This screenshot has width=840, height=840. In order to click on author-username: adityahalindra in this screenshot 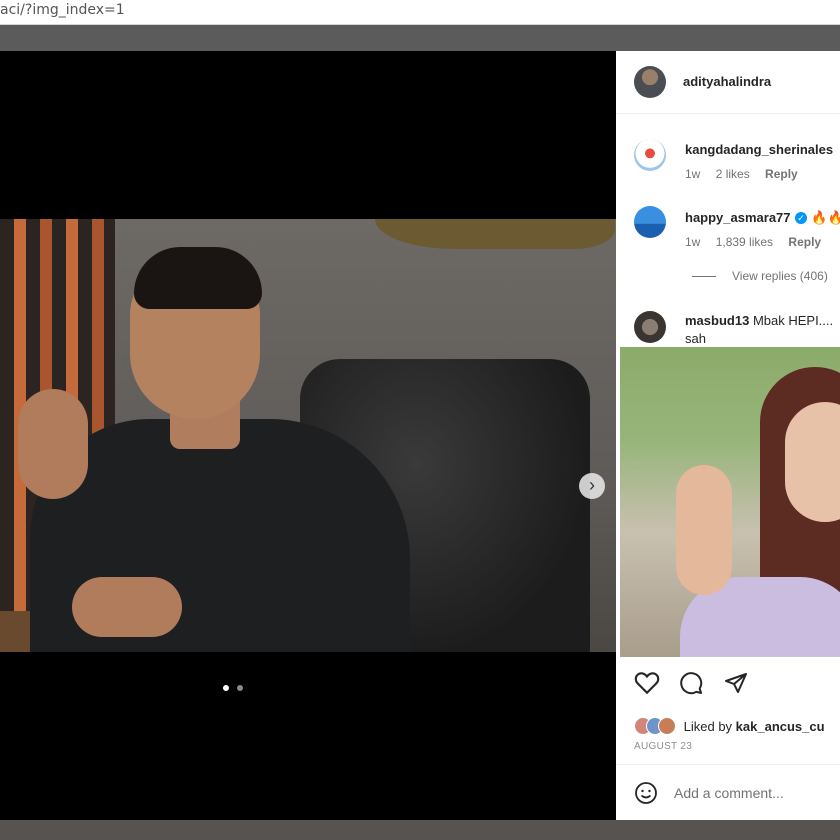, I will do `click(727, 81)`.